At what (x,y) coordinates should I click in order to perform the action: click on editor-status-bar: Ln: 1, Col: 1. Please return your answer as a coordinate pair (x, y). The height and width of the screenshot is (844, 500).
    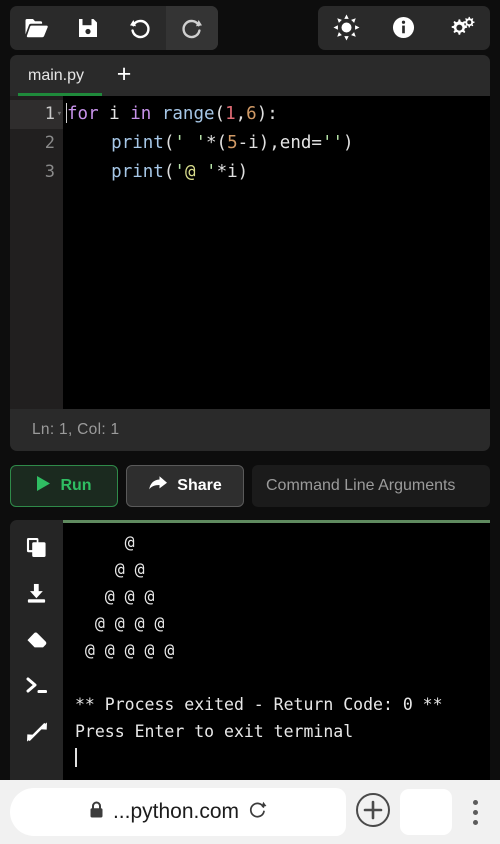
    Looking at the image, I should click on (250, 430).